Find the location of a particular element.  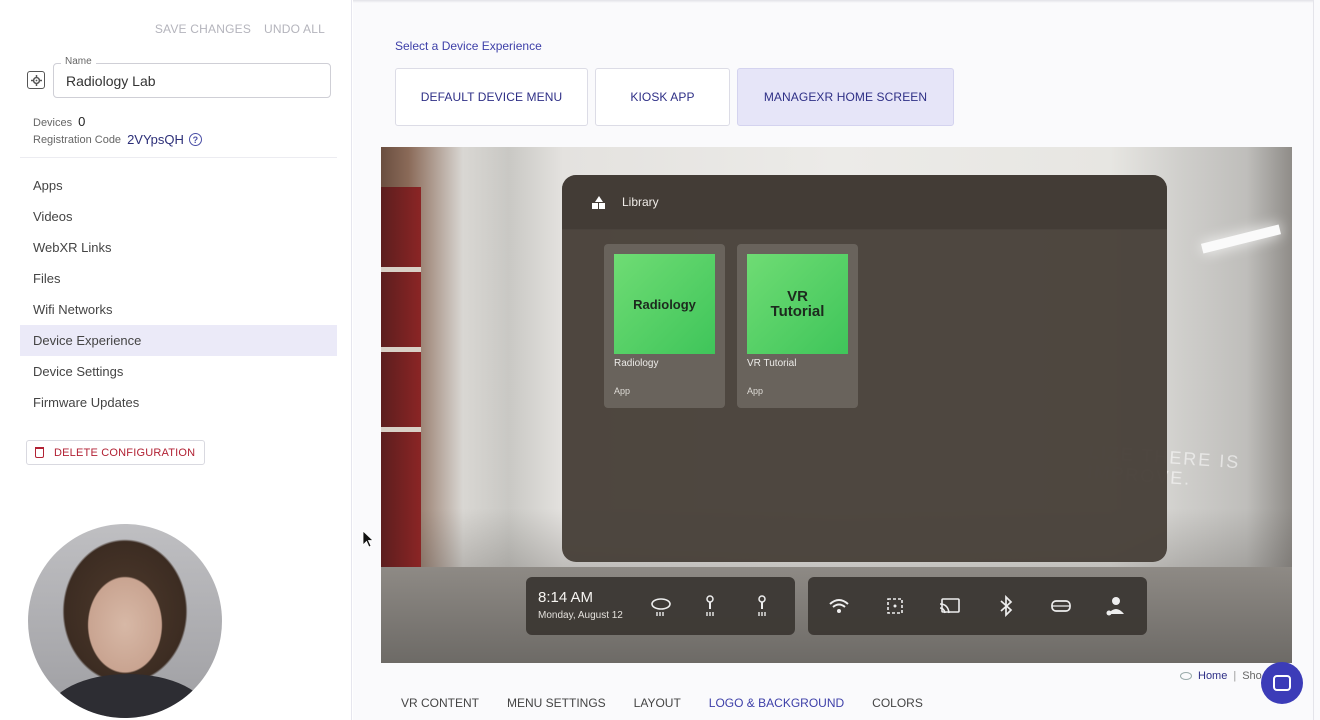

eye-icon is located at coordinates (1186, 676).